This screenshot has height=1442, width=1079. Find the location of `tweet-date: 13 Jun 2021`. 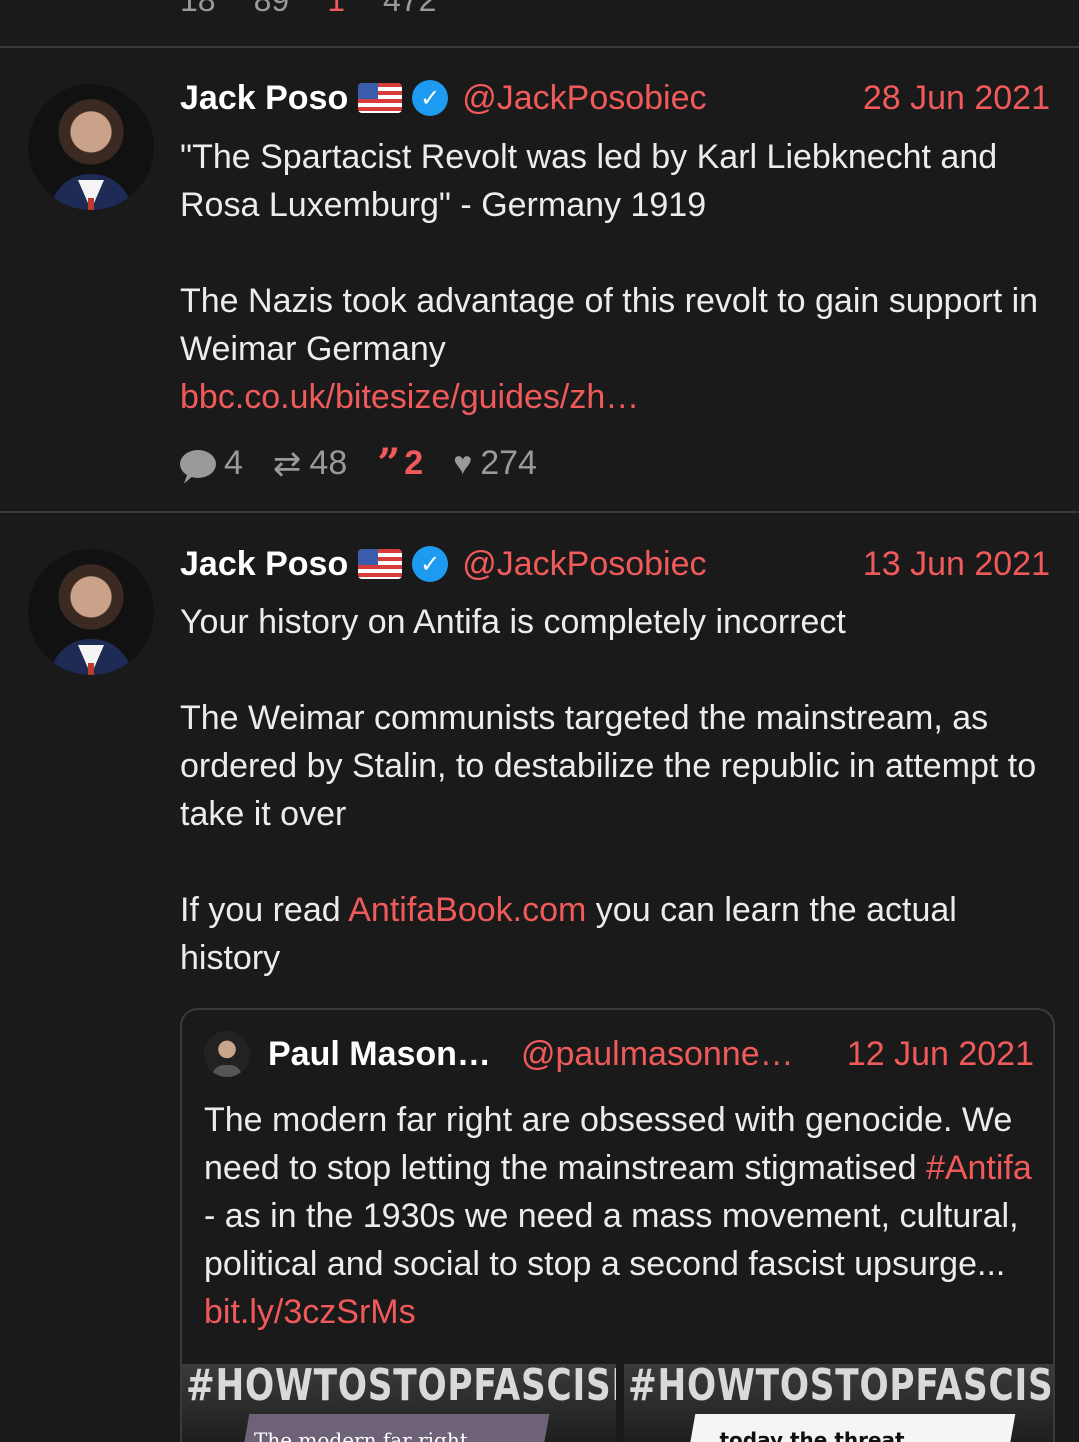

tweet-date: 13 Jun 2021 is located at coordinates (956, 564).